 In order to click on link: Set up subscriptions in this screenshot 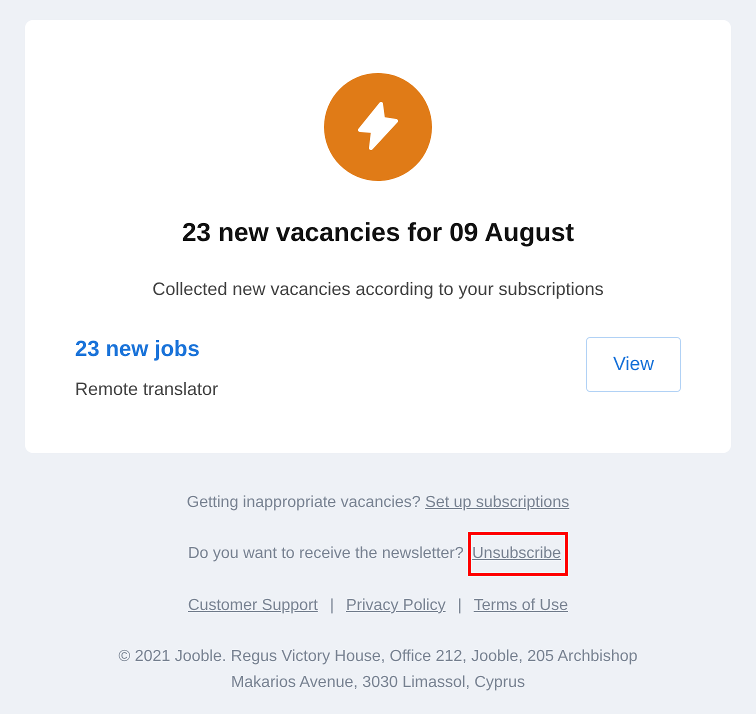, I will do `click(497, 502)`.